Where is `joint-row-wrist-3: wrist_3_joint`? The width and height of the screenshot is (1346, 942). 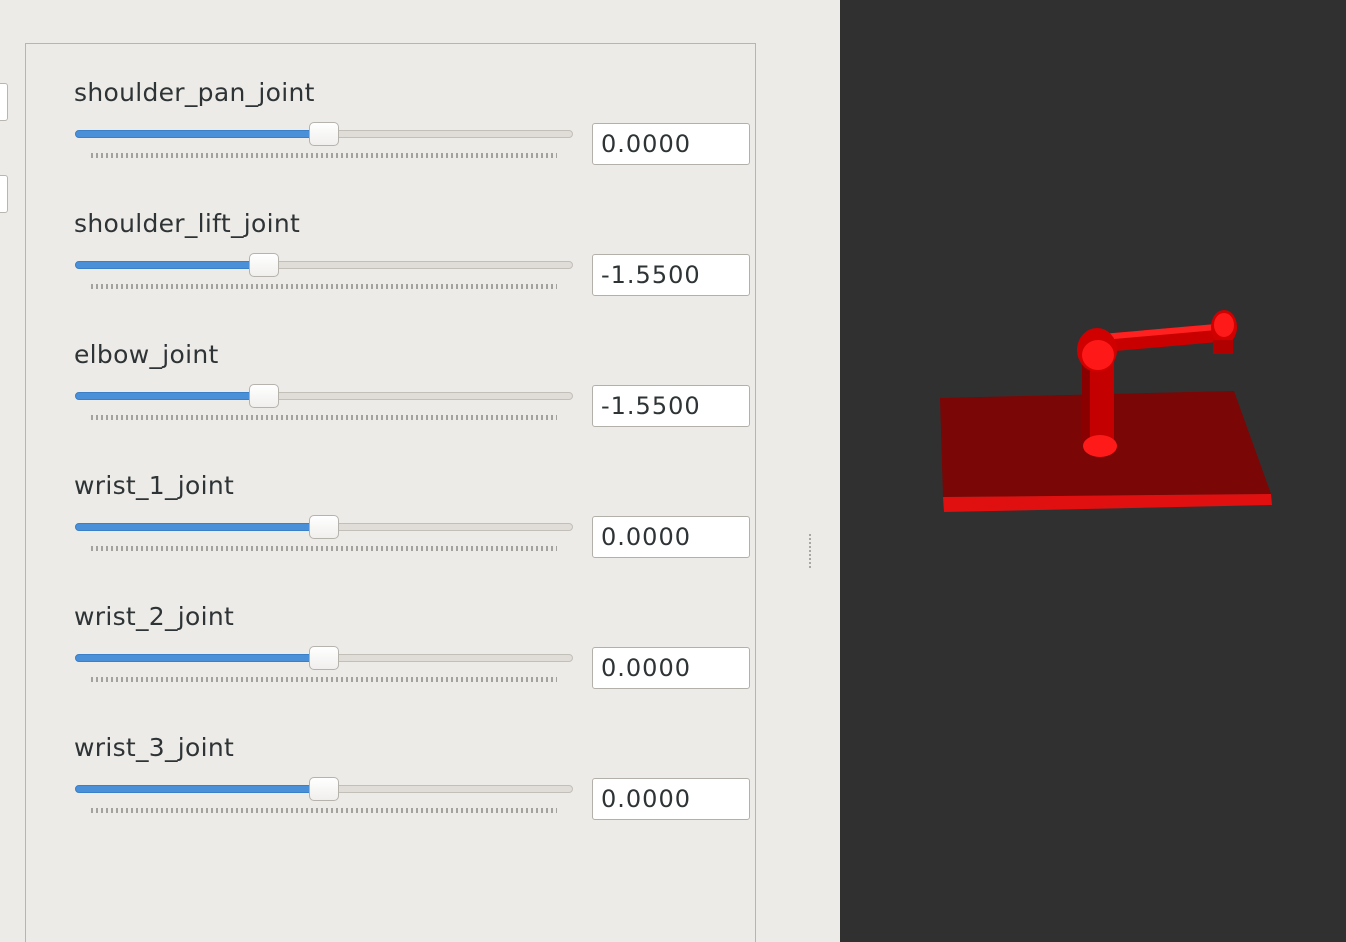 joint-row-wrist-3: wrist_3_joint is located at coordinates (391, 764).